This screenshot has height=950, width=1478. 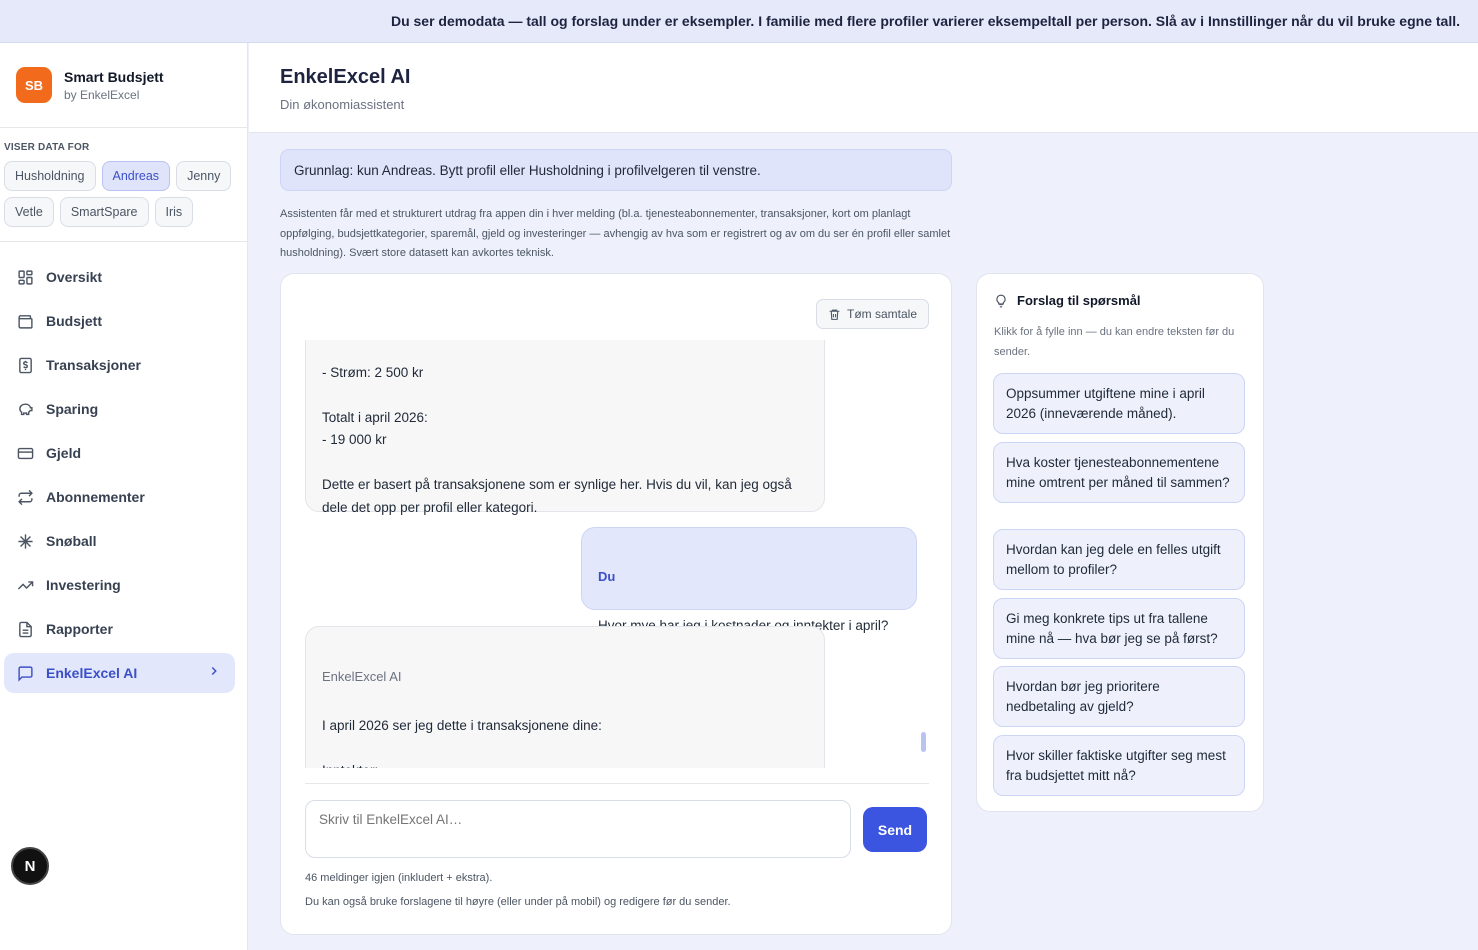 What do you see at coordinates (863, 88) in the screenshot?
I see `page-header: EnkelExcel AI Din økonomiassistent` at bounding box center [863, 88].